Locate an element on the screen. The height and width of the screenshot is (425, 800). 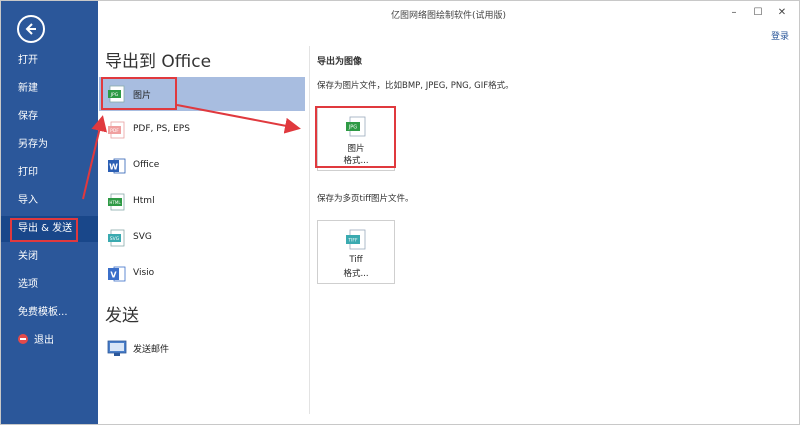
word-icon: W is located at coordinates (117, 166).